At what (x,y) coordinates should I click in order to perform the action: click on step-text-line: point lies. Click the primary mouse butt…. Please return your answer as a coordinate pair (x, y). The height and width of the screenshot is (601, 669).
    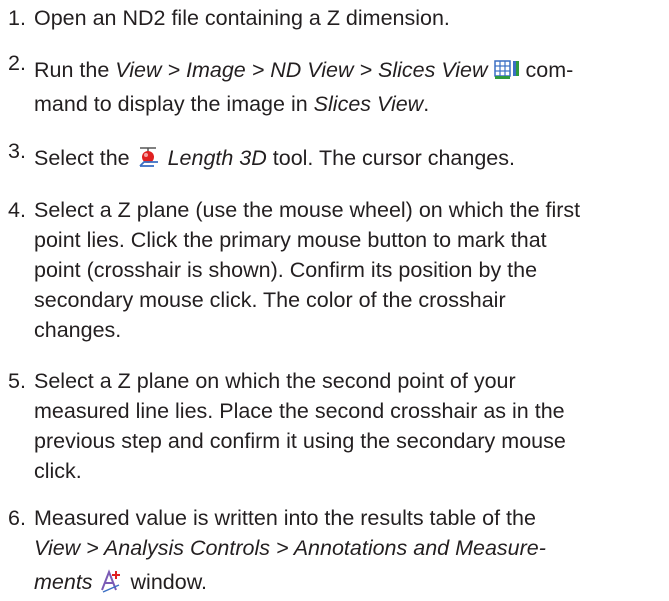
    Looking at the image, I should click on (290, 240).